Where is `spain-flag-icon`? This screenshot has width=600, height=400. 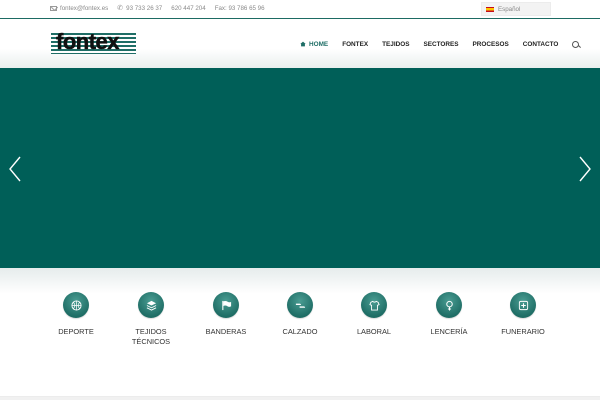 spain-flag-icon is located at coordinates (490, 9).